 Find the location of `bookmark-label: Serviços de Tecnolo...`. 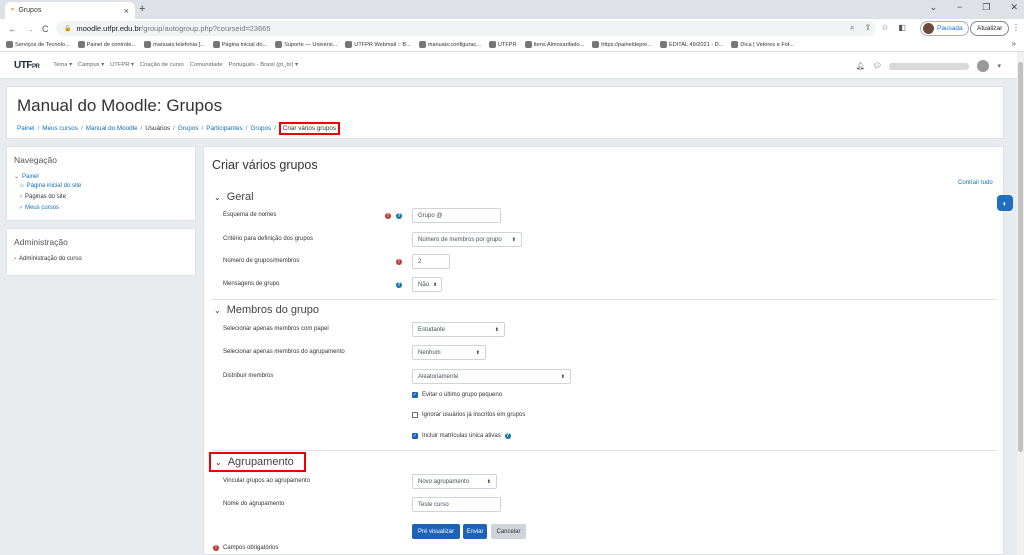

bookmark-label: Serviços de Tecnolo... is located at coordinates (42, 44).